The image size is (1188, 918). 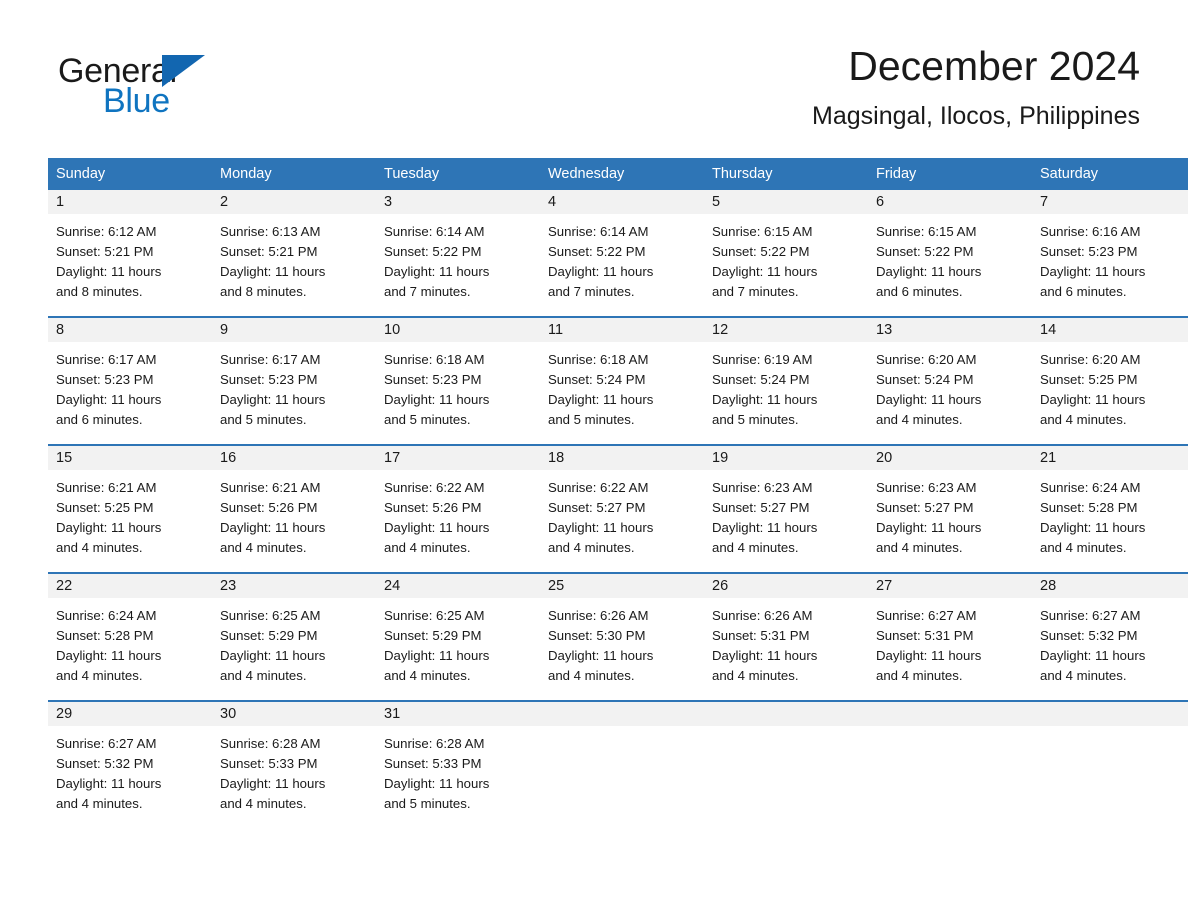 What do you see at coordinates (270, 359) in the screenshot?
I see `sunrise-text: Sunrise: 6:17 AM` at bounding box center [270, 359].